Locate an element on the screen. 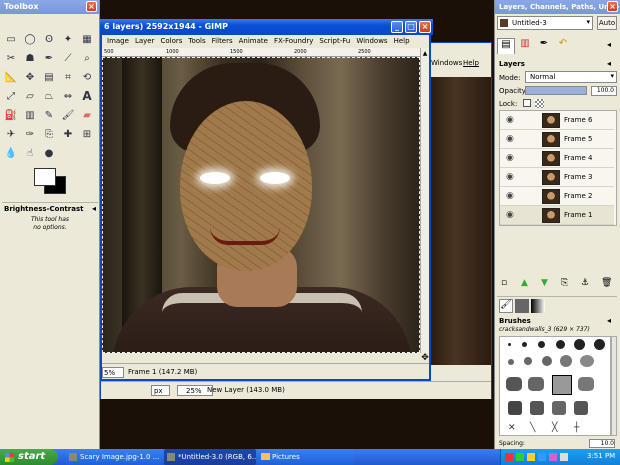 This screenshot has width=620, height=465. airbrush-icon: ✈ is located at coordinates (11, 134).